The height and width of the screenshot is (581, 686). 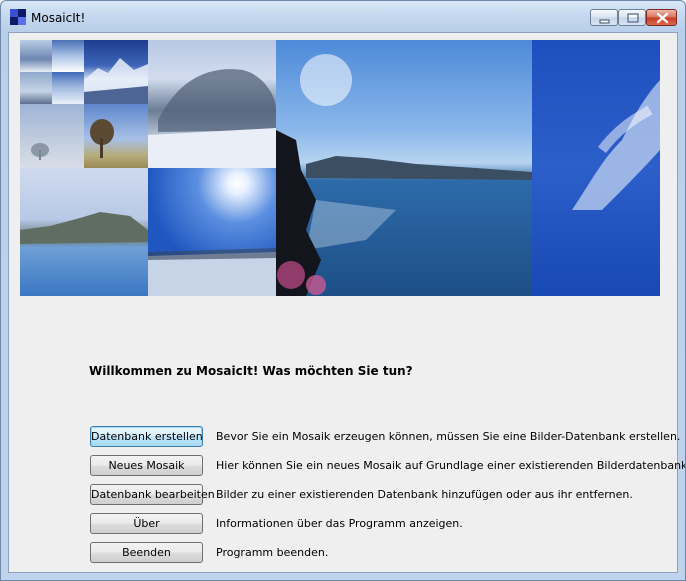 I want to click on new-mosaic-button: Neues Mosaik, so click(x=146, y=465).